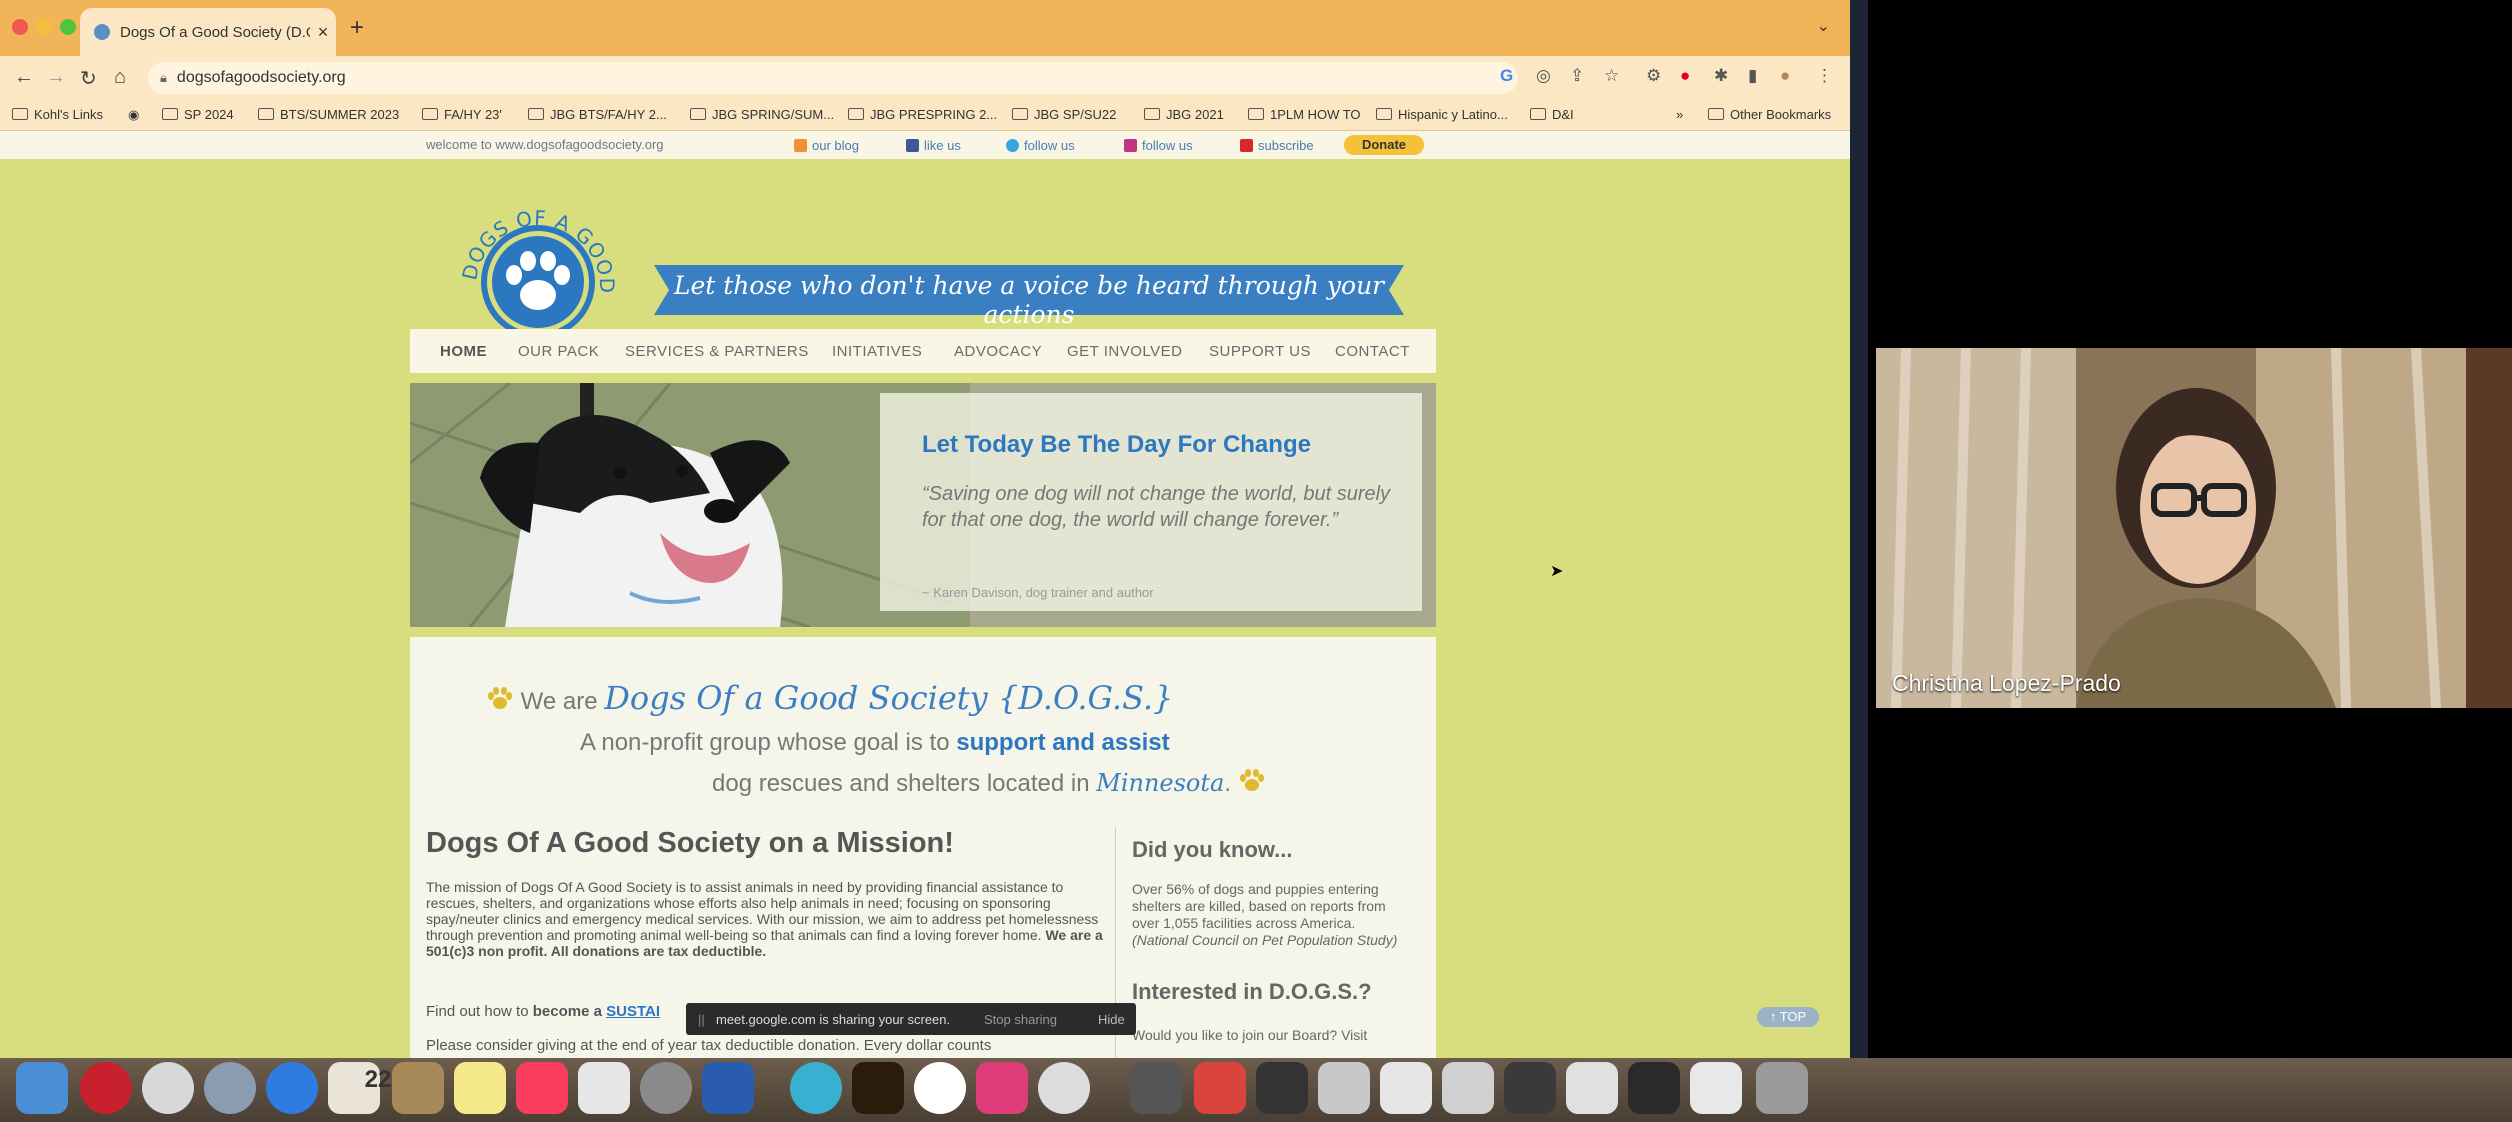  I want to click on close-window-button, so click(20, 27).